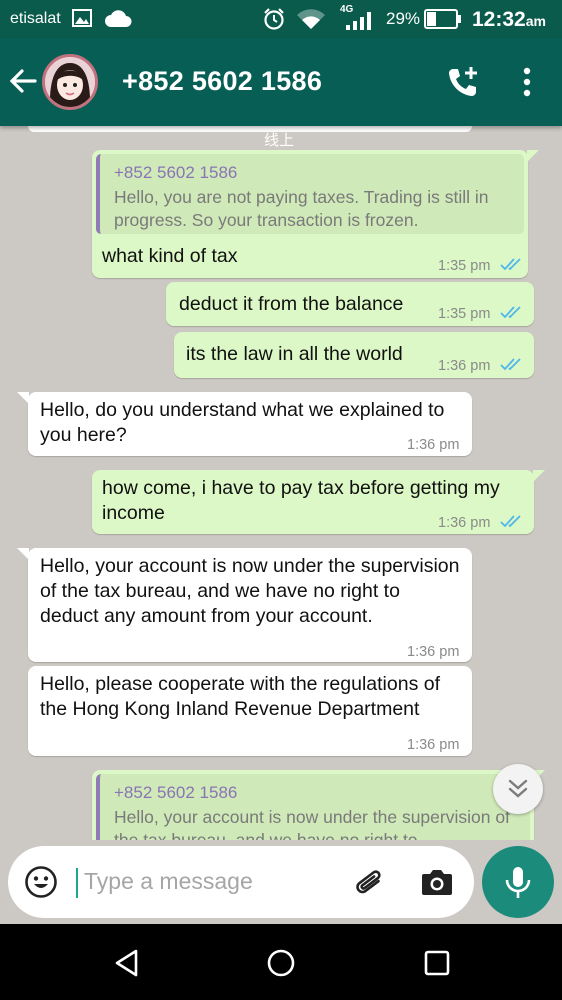 The image size is (562, 1000). I want to click on voice-record-button, so click(518, 882).